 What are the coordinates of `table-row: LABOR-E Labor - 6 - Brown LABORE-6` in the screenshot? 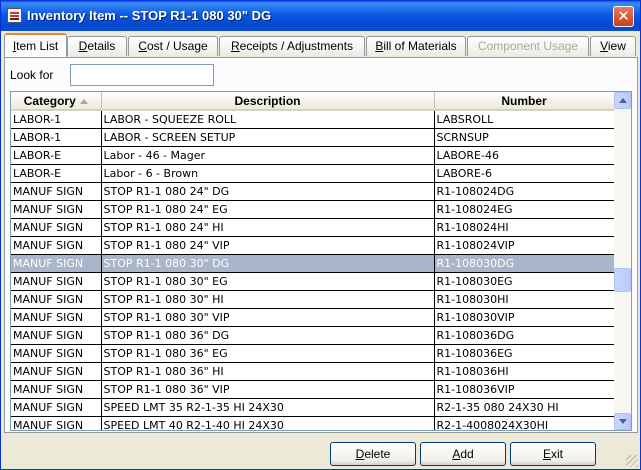 It's located at (313, 173).